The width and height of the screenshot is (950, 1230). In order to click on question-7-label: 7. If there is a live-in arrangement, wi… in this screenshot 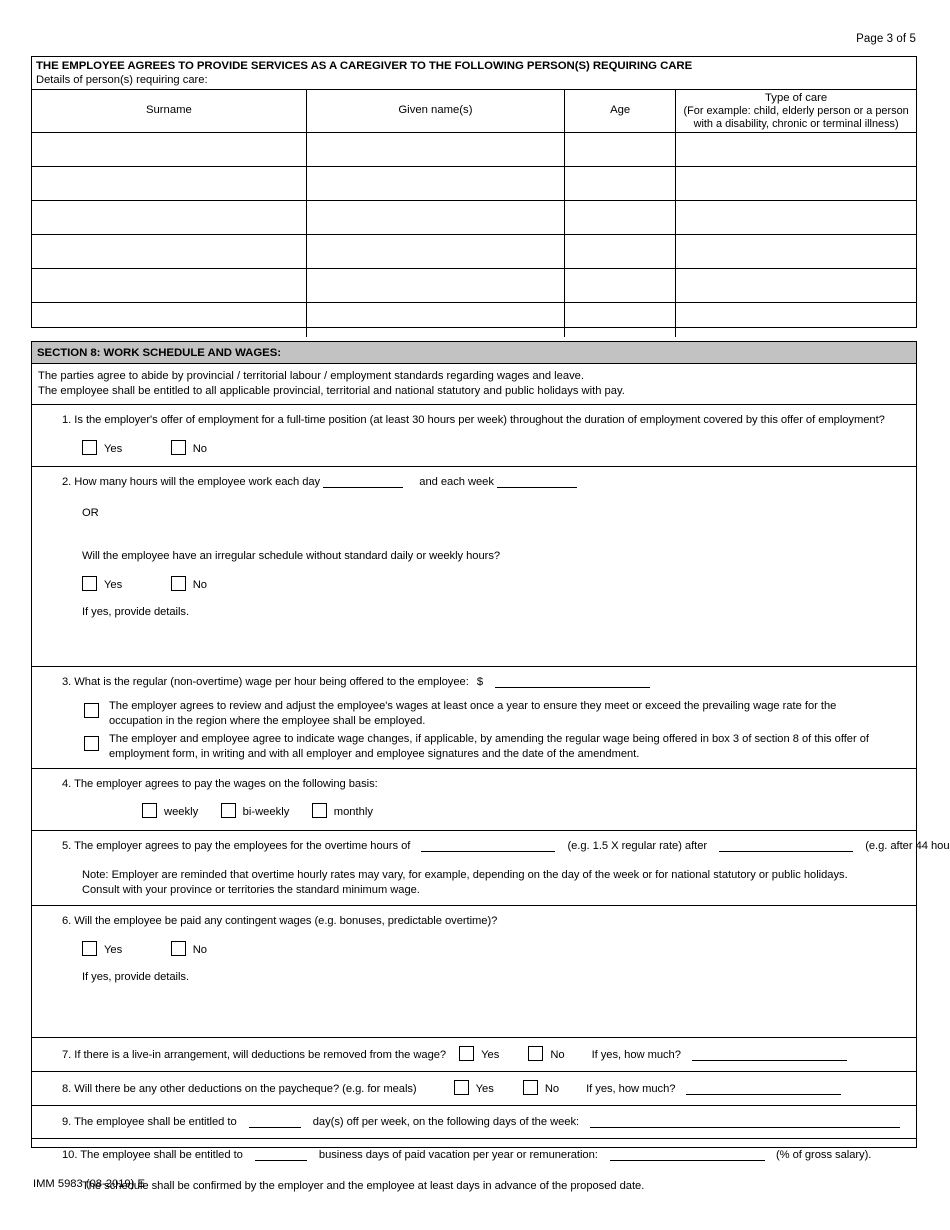, I will do `click(254, 1055)`.